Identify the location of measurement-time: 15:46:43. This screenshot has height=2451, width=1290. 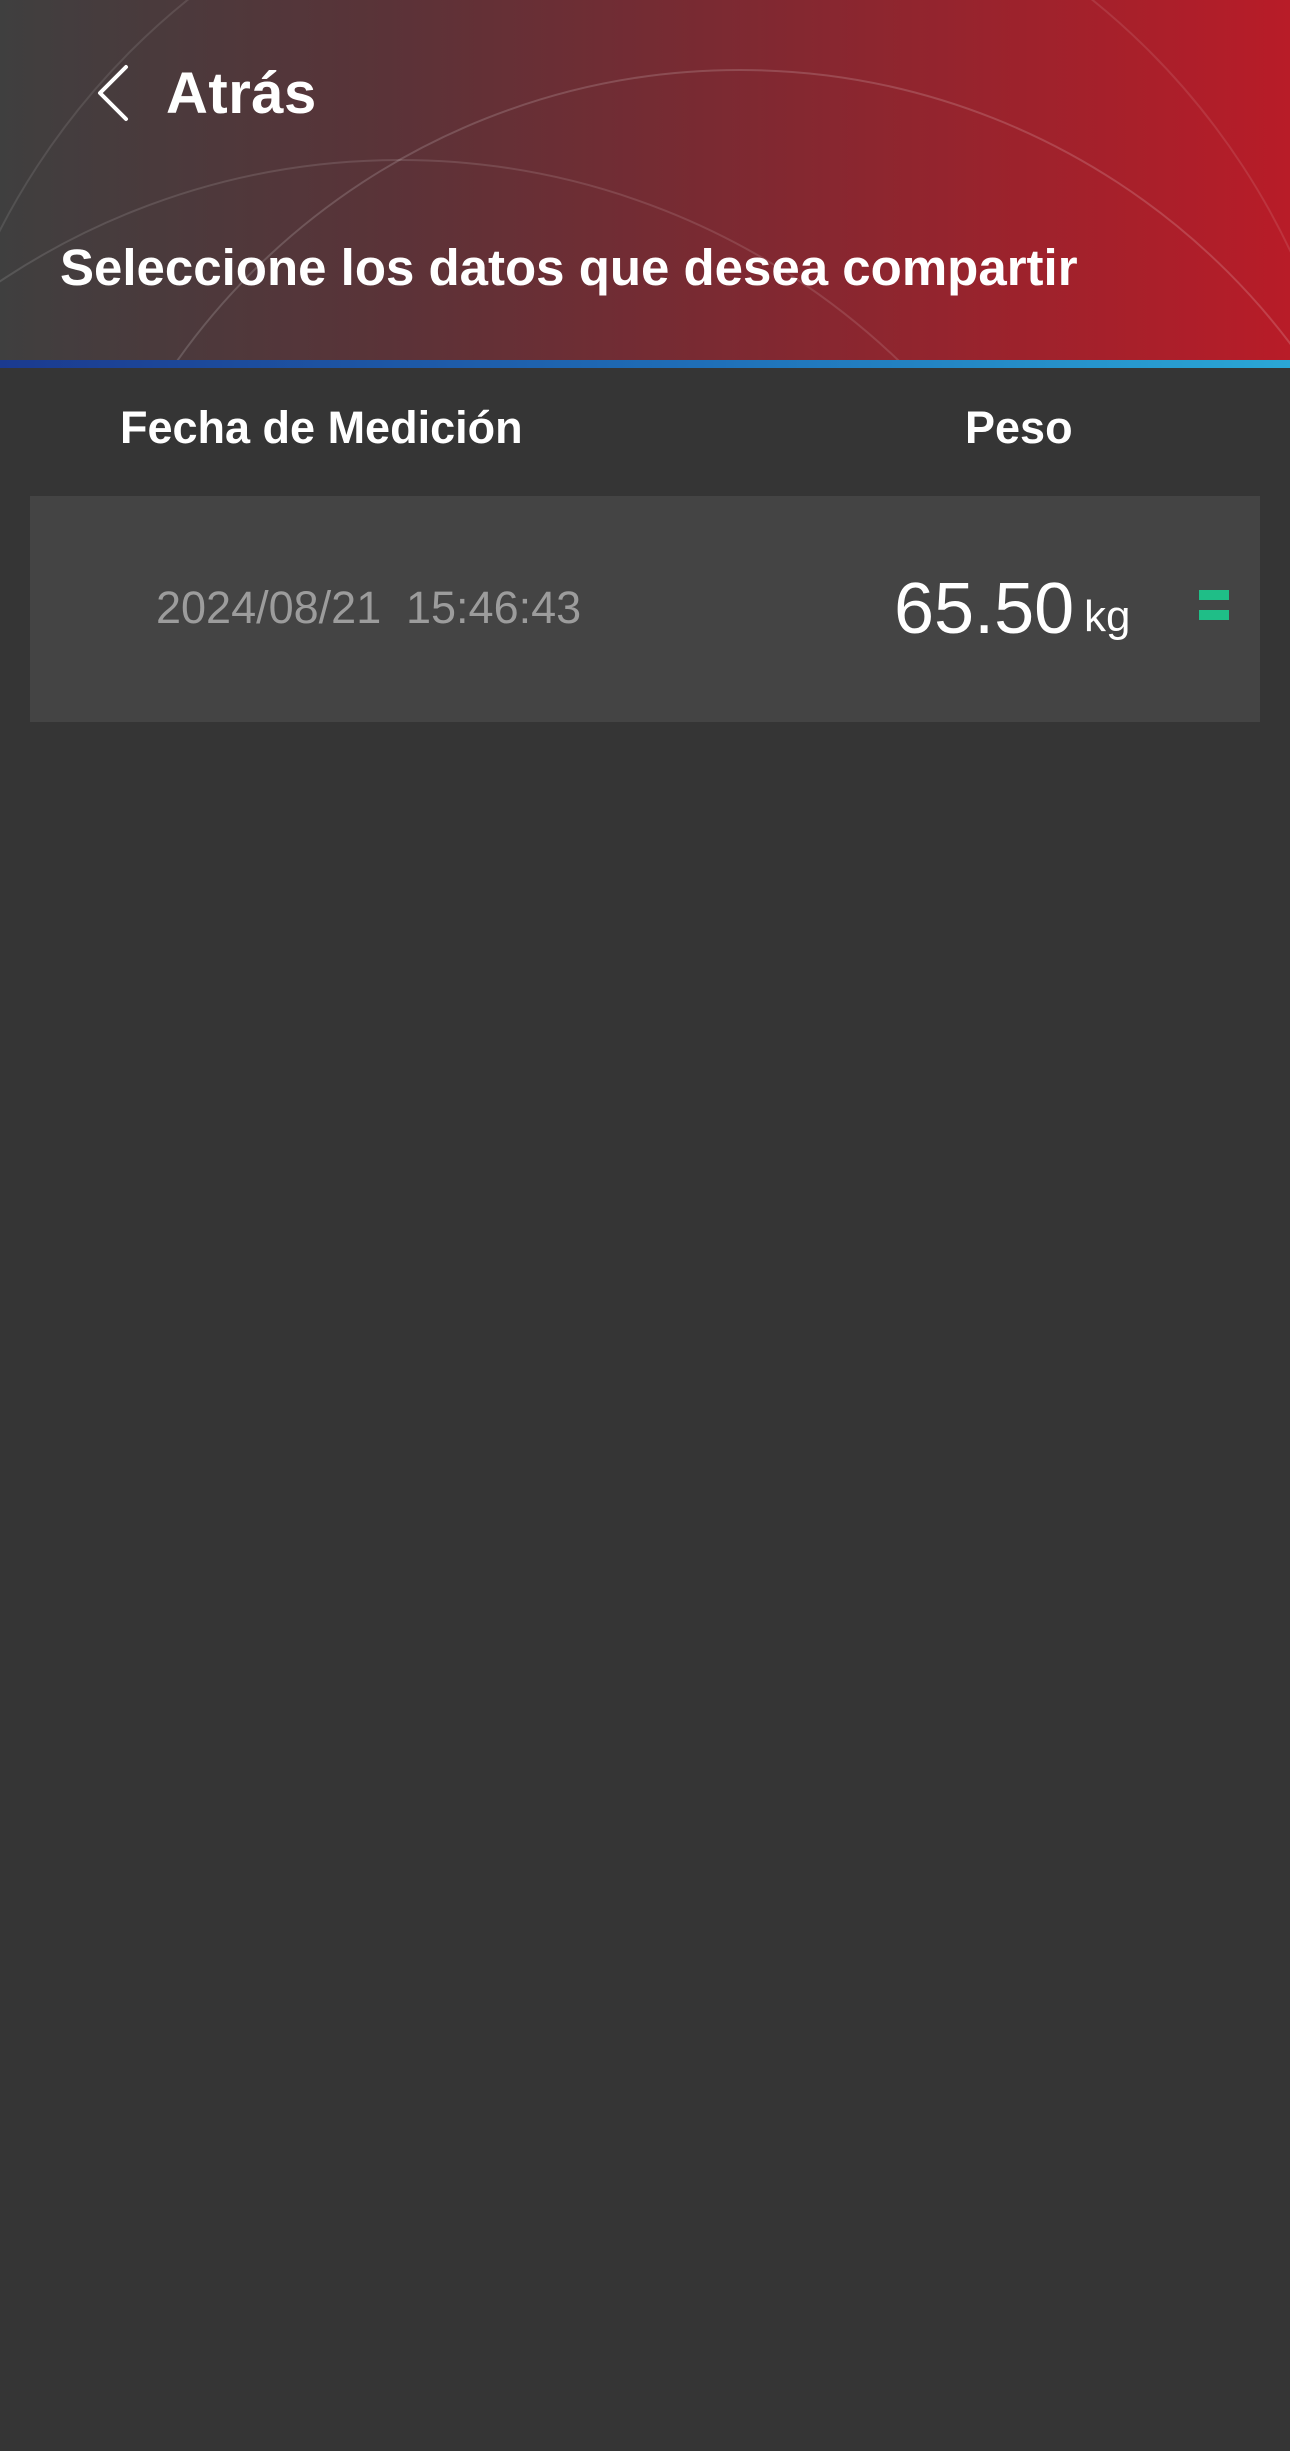
(494, 607).